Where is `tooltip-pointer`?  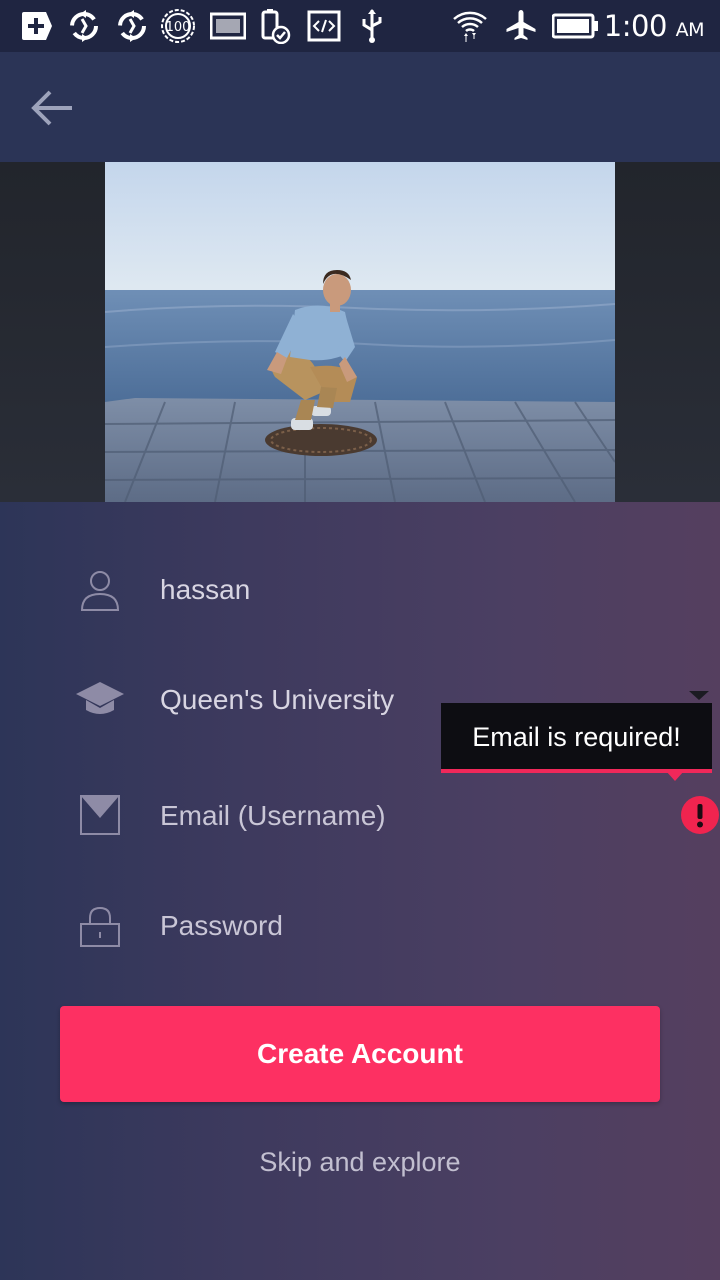
tooltip-pointer is located at coordinates (675, 776).